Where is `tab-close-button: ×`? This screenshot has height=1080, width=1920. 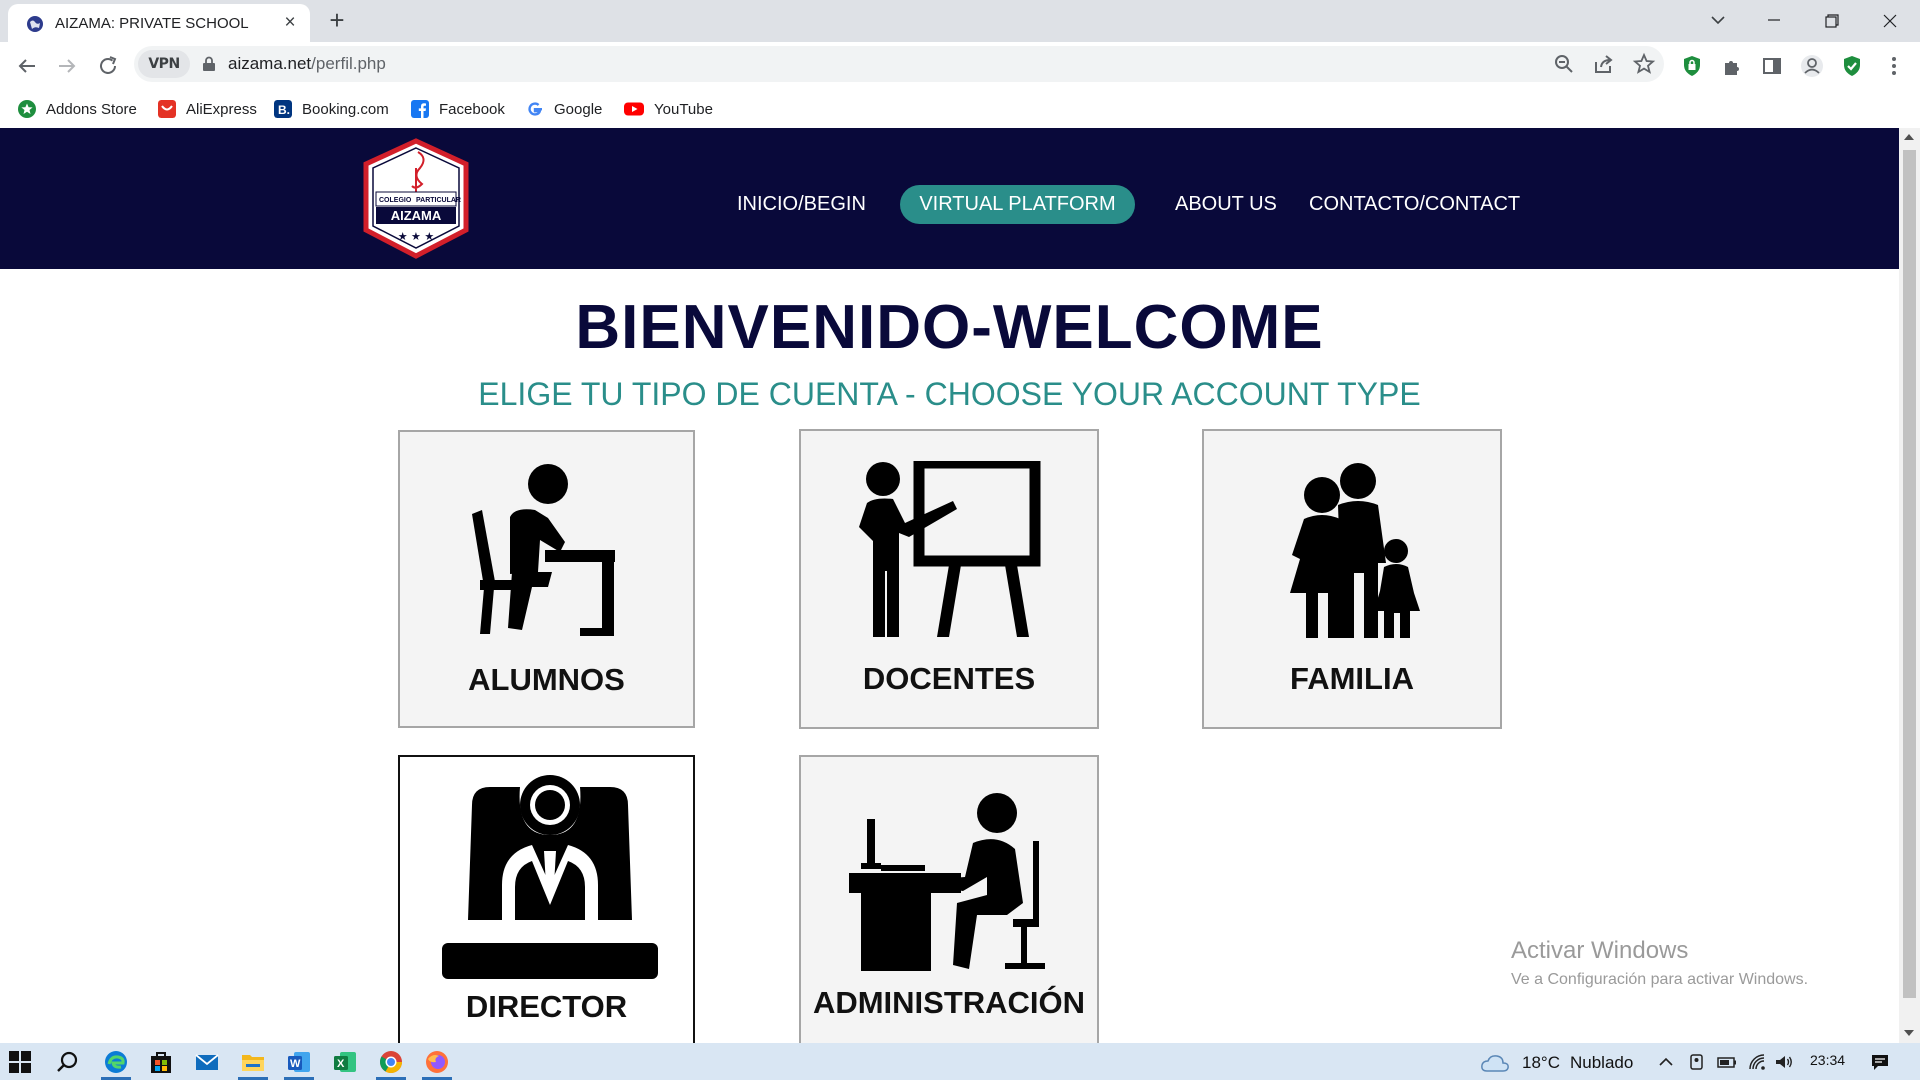
tab-close-button: × is located at coordinates (290, 23).